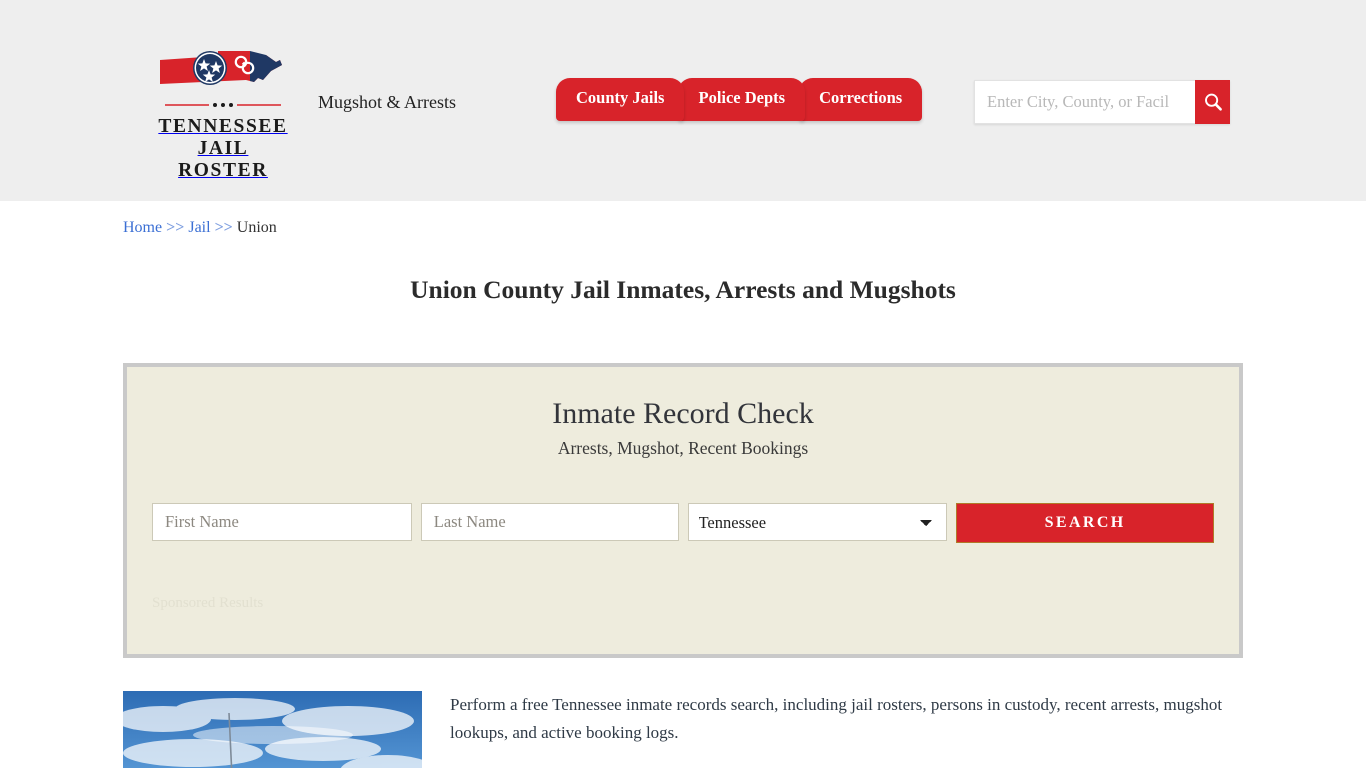 The image size is (1366, 768). What do you see at coordinates (223, 159) in the screenshot?
I see `logo-line-2: JAIL ROSTER` at bounding box center [223, 159].